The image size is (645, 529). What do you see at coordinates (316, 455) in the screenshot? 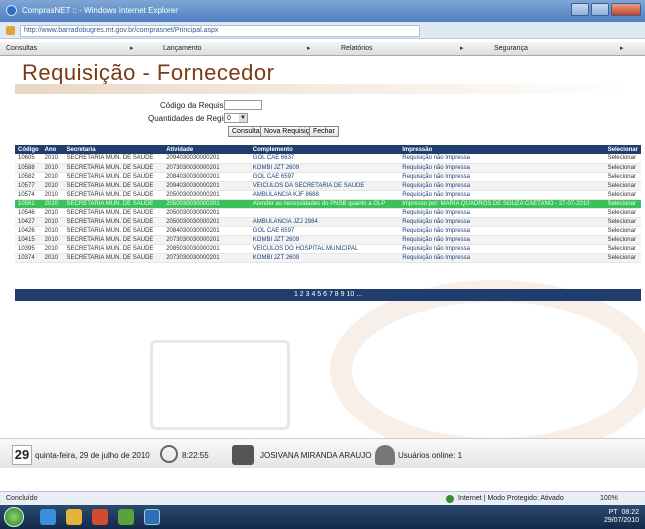
I see `logged-user: JOSIVANA MIRANDA ARAUJO` at bounding box center [316, 455].